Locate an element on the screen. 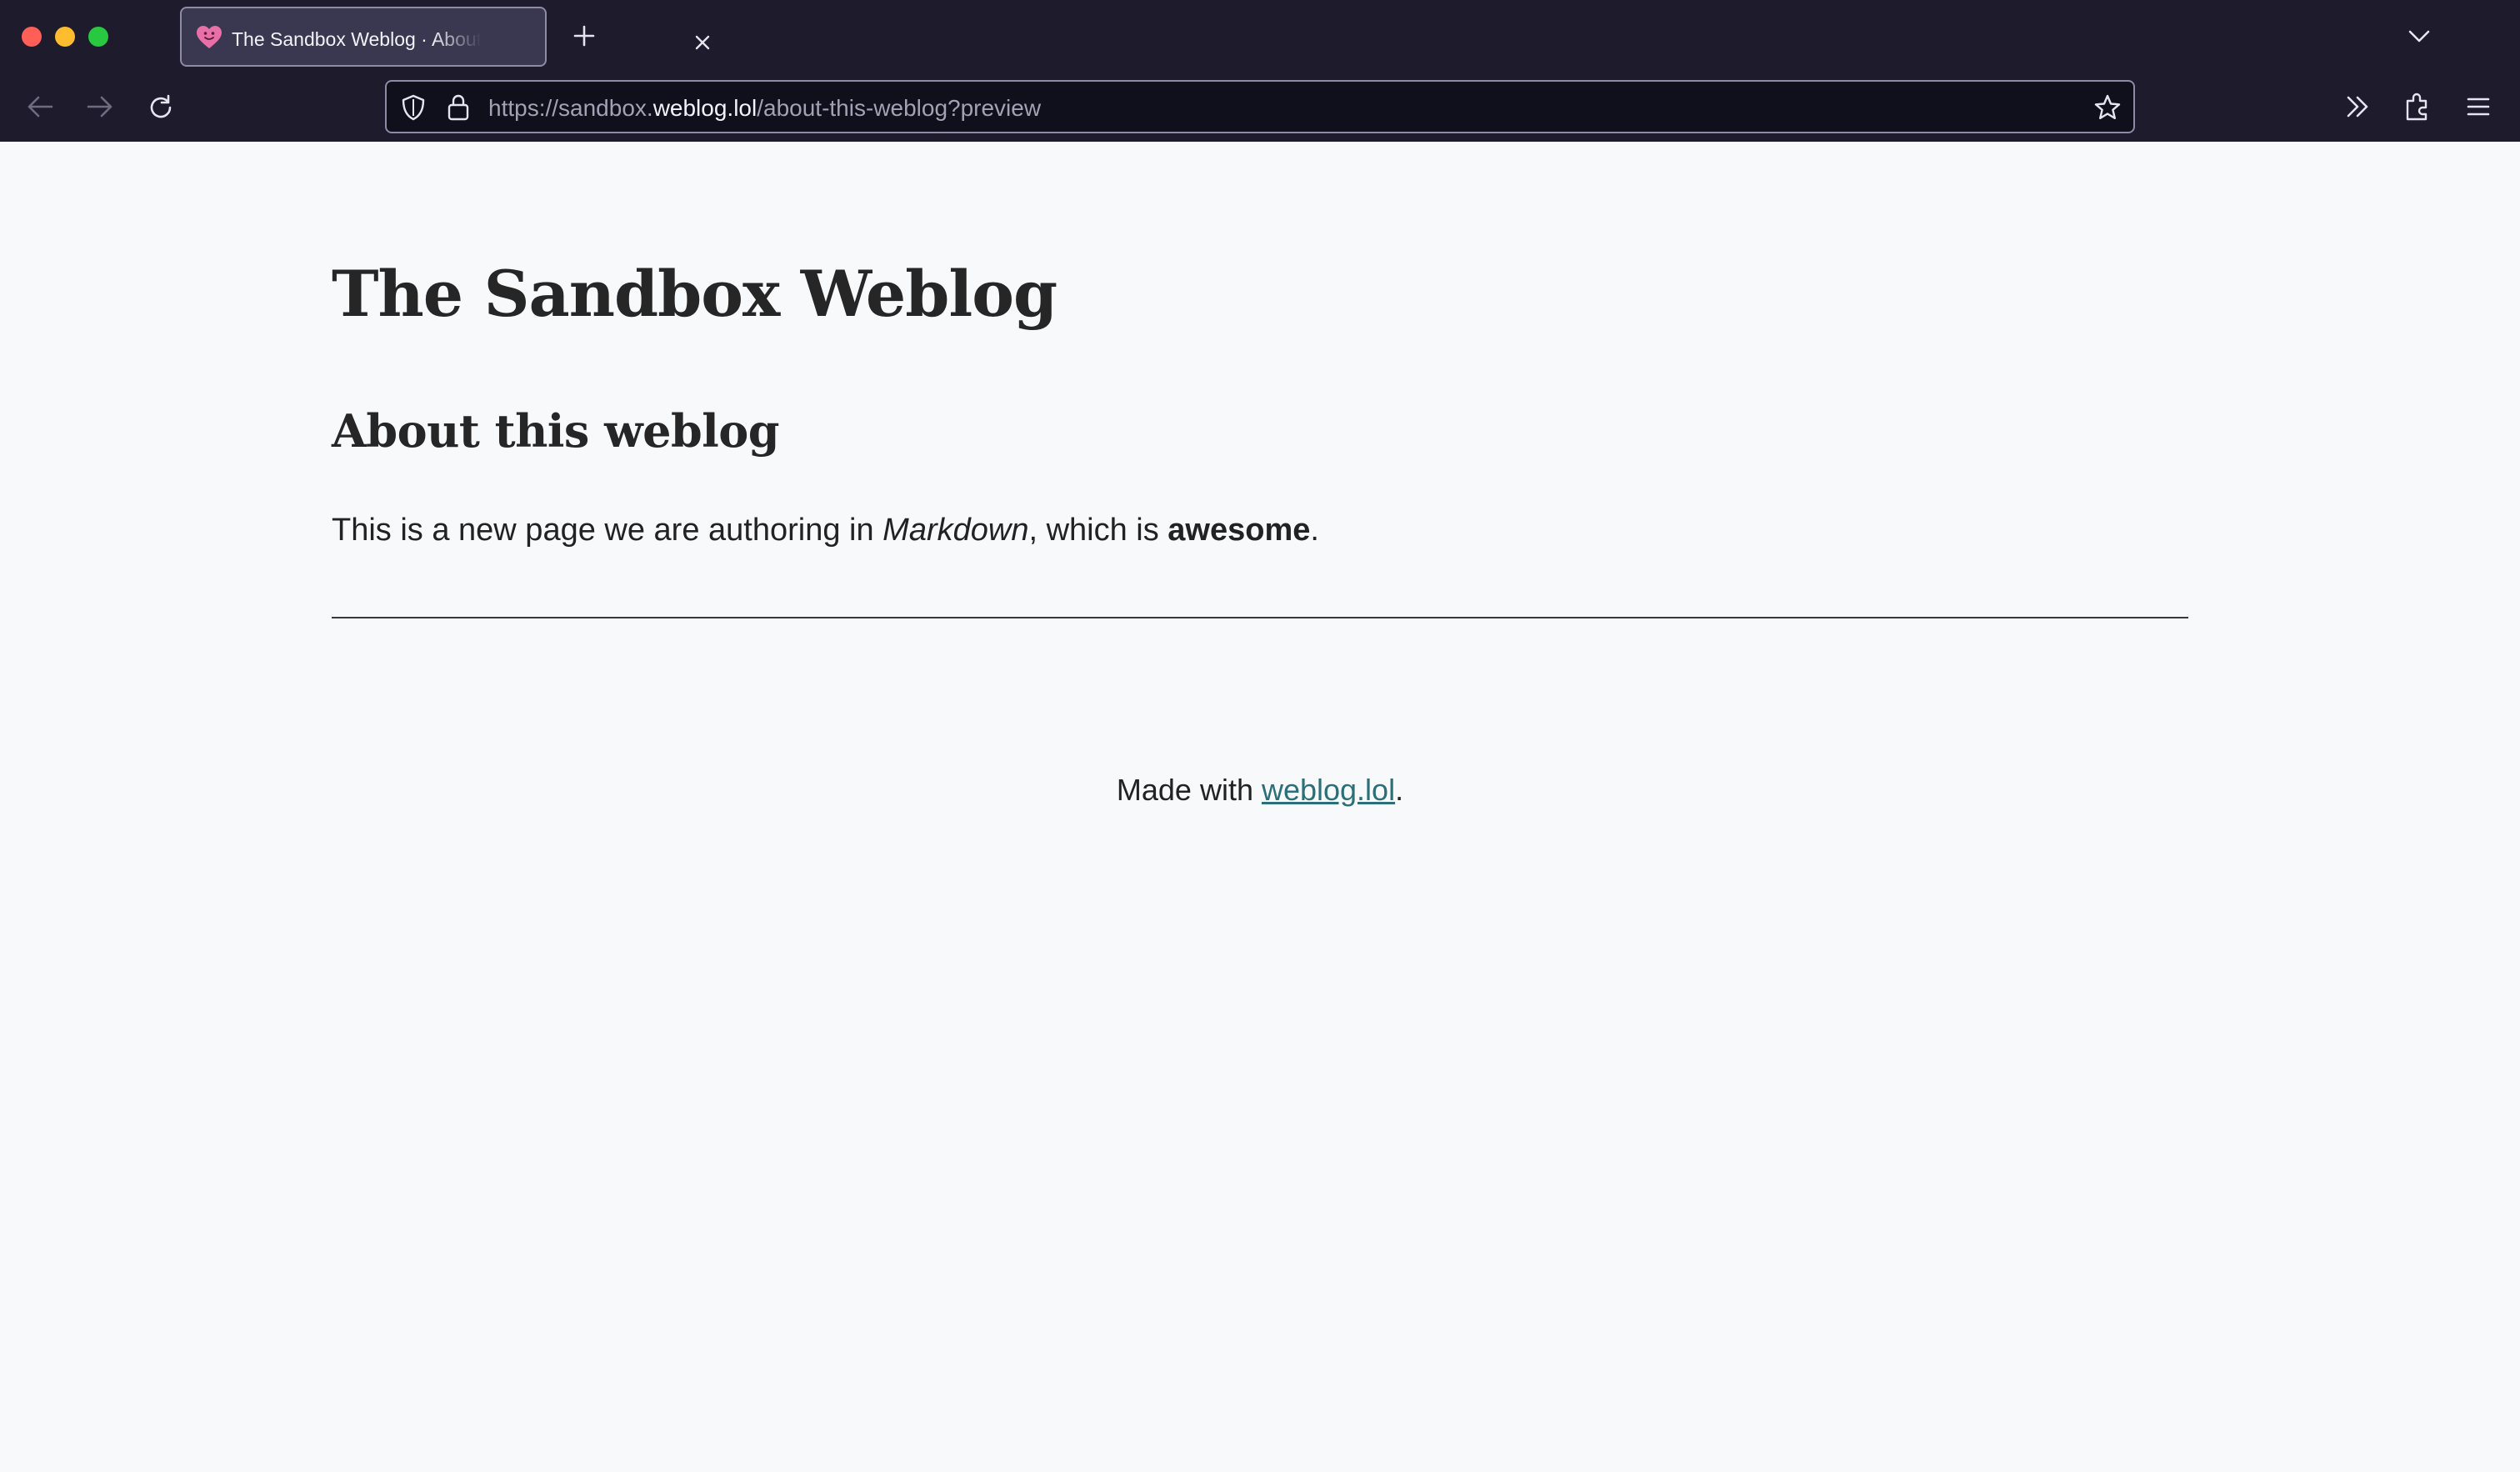  shield-icon is located at coordinates (413, 107).